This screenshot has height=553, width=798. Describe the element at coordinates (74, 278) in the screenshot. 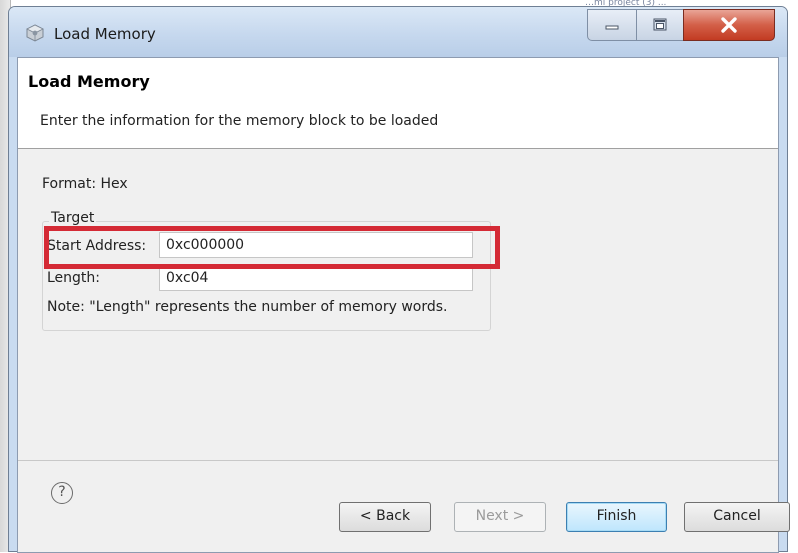

I see `length-label: Length:` at that location.